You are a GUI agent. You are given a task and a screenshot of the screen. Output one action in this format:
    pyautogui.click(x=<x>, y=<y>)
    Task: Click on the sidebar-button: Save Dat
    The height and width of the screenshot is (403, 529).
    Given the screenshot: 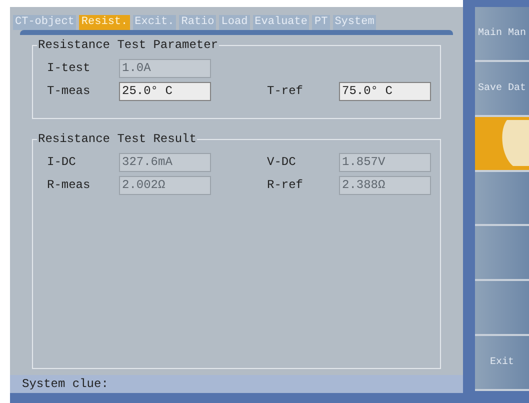 What is the action you would take?
    pyautogui.click(x=502, y=89)
    